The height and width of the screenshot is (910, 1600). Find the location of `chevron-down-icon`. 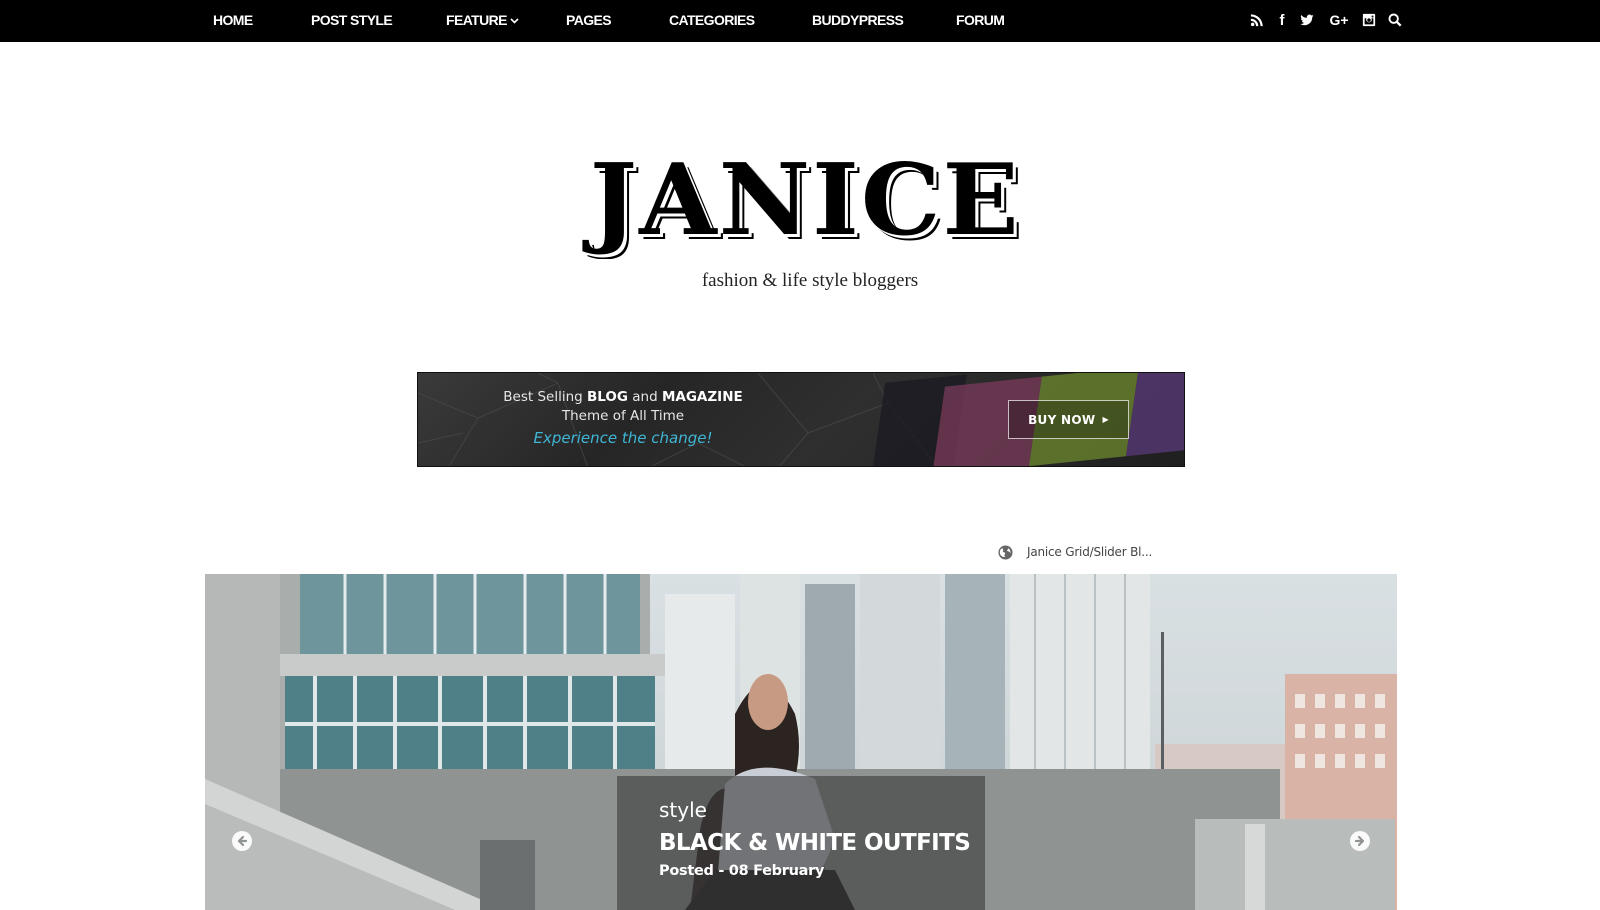

chevron-down-icon is located at coordinates (514, 22).